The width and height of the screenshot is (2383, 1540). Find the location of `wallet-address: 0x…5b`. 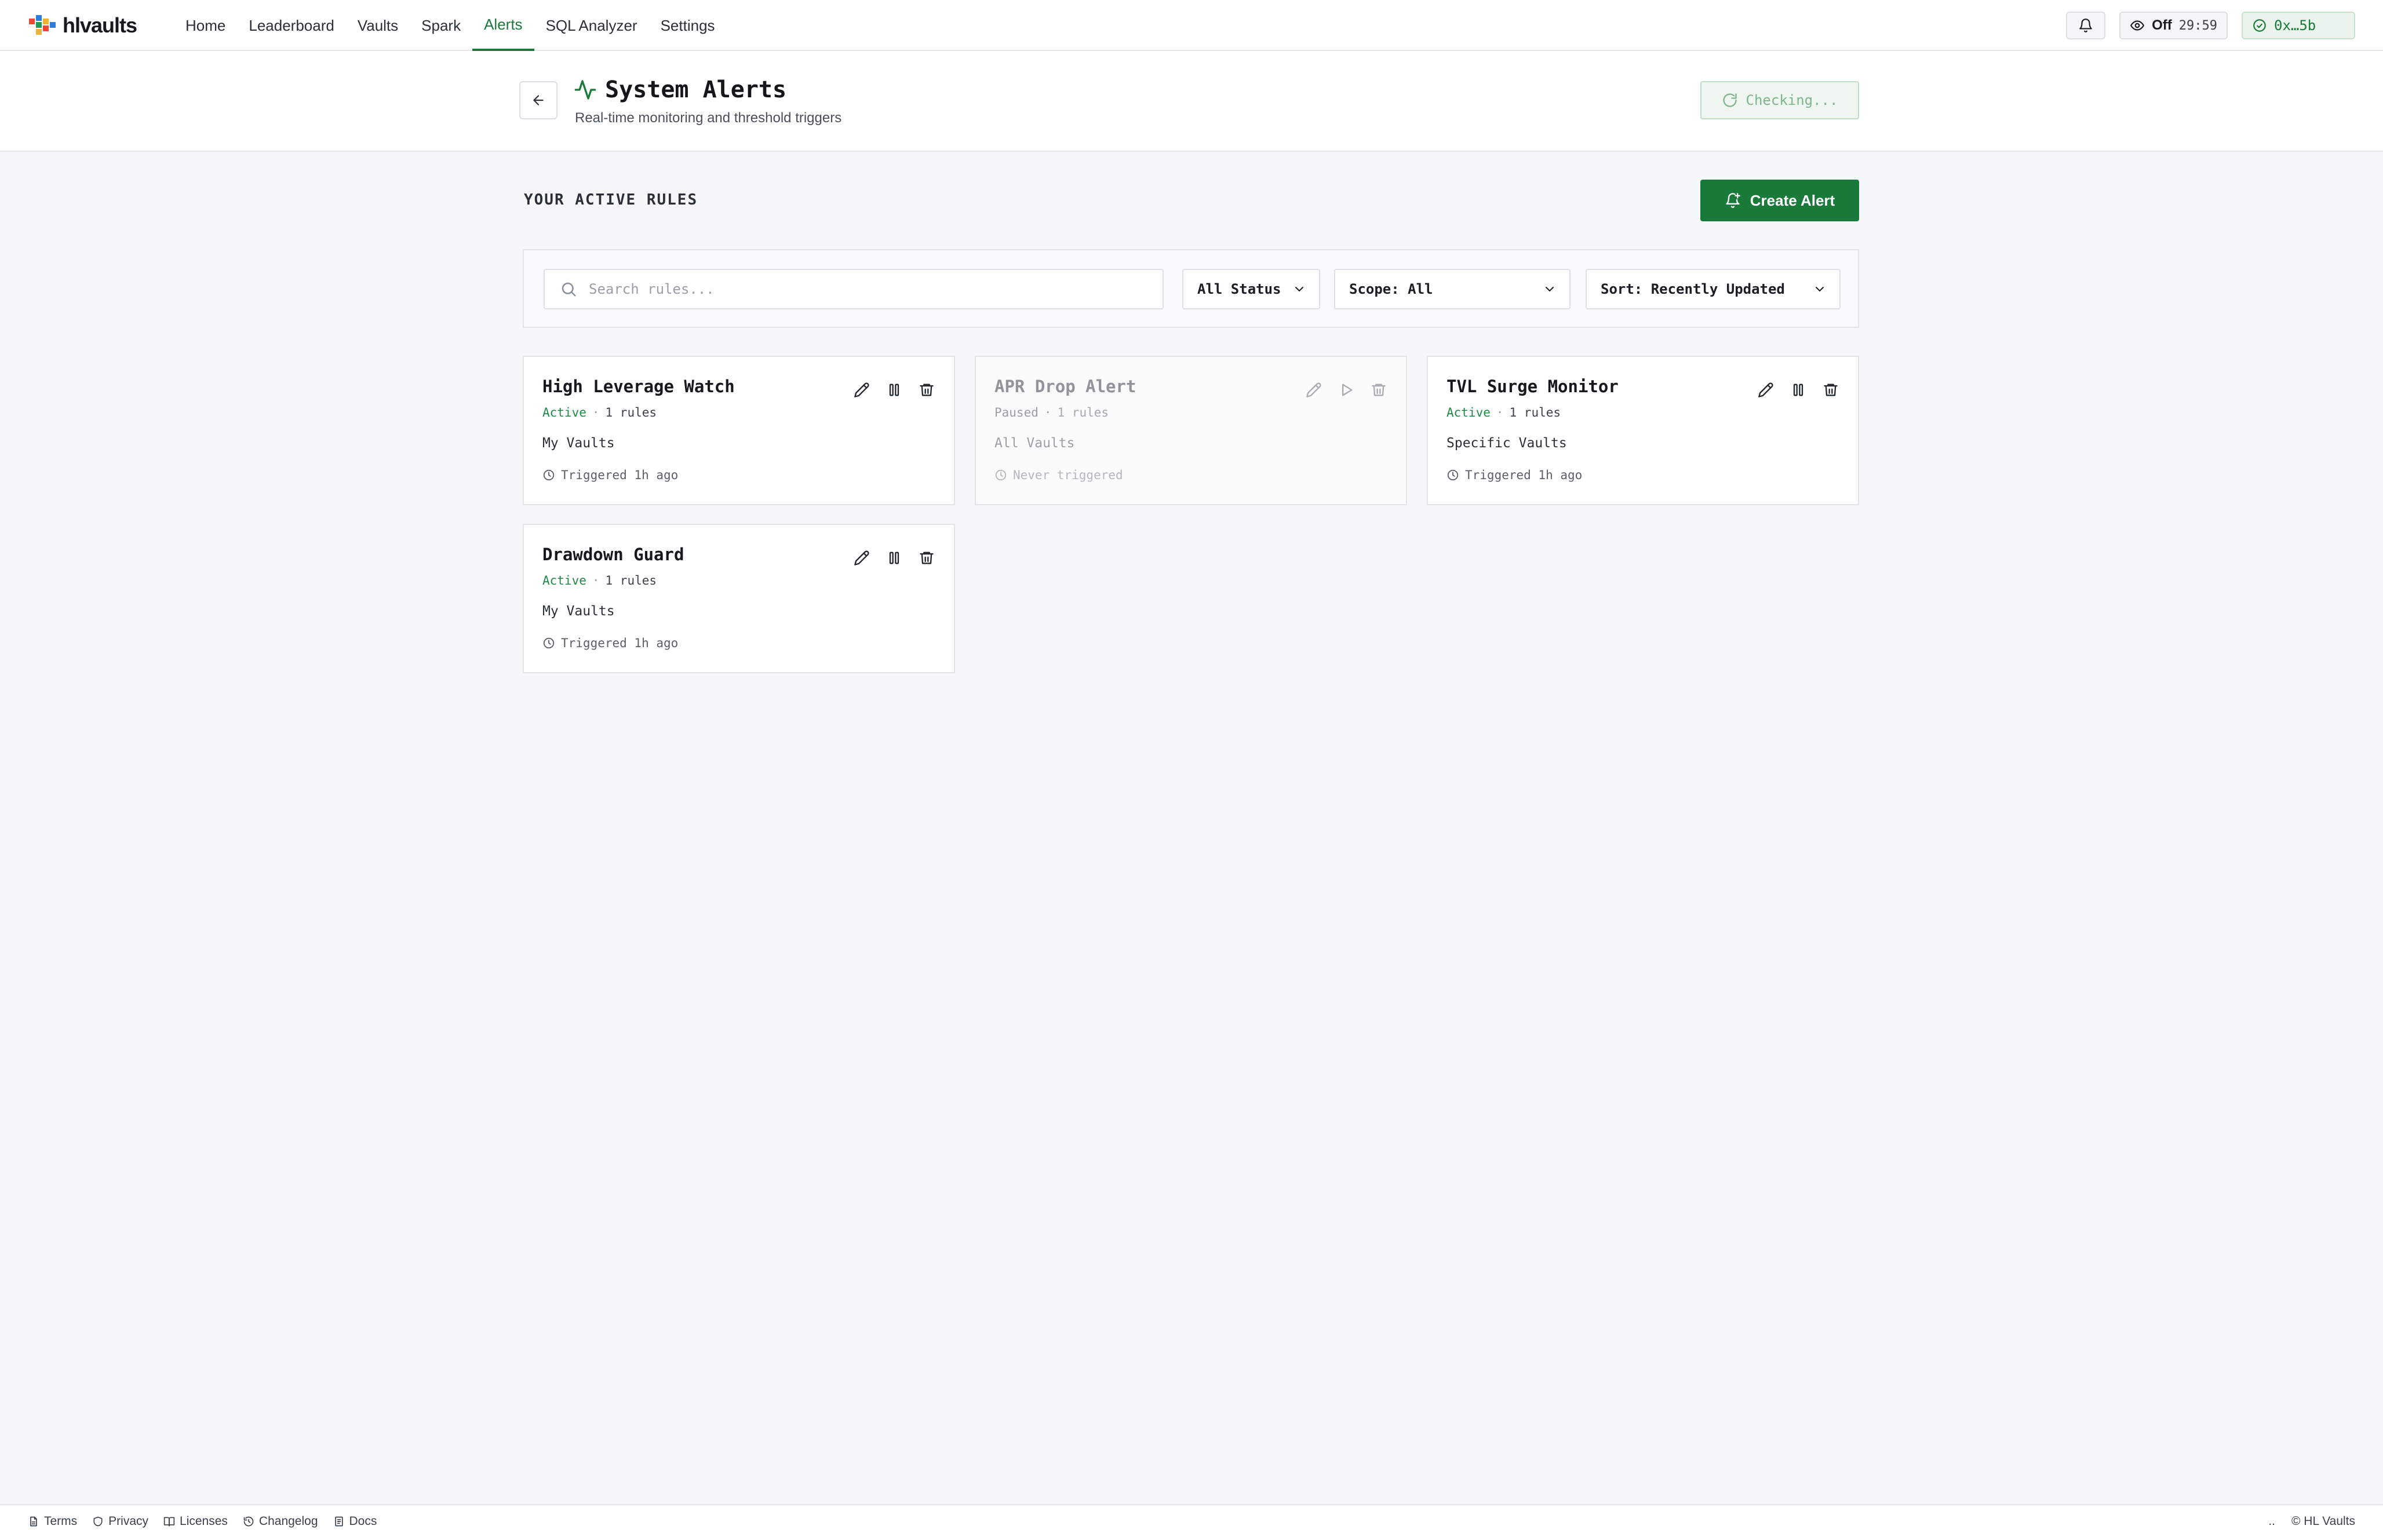

wallet-address: 0x…5b is located at coordinates (2295, 26).